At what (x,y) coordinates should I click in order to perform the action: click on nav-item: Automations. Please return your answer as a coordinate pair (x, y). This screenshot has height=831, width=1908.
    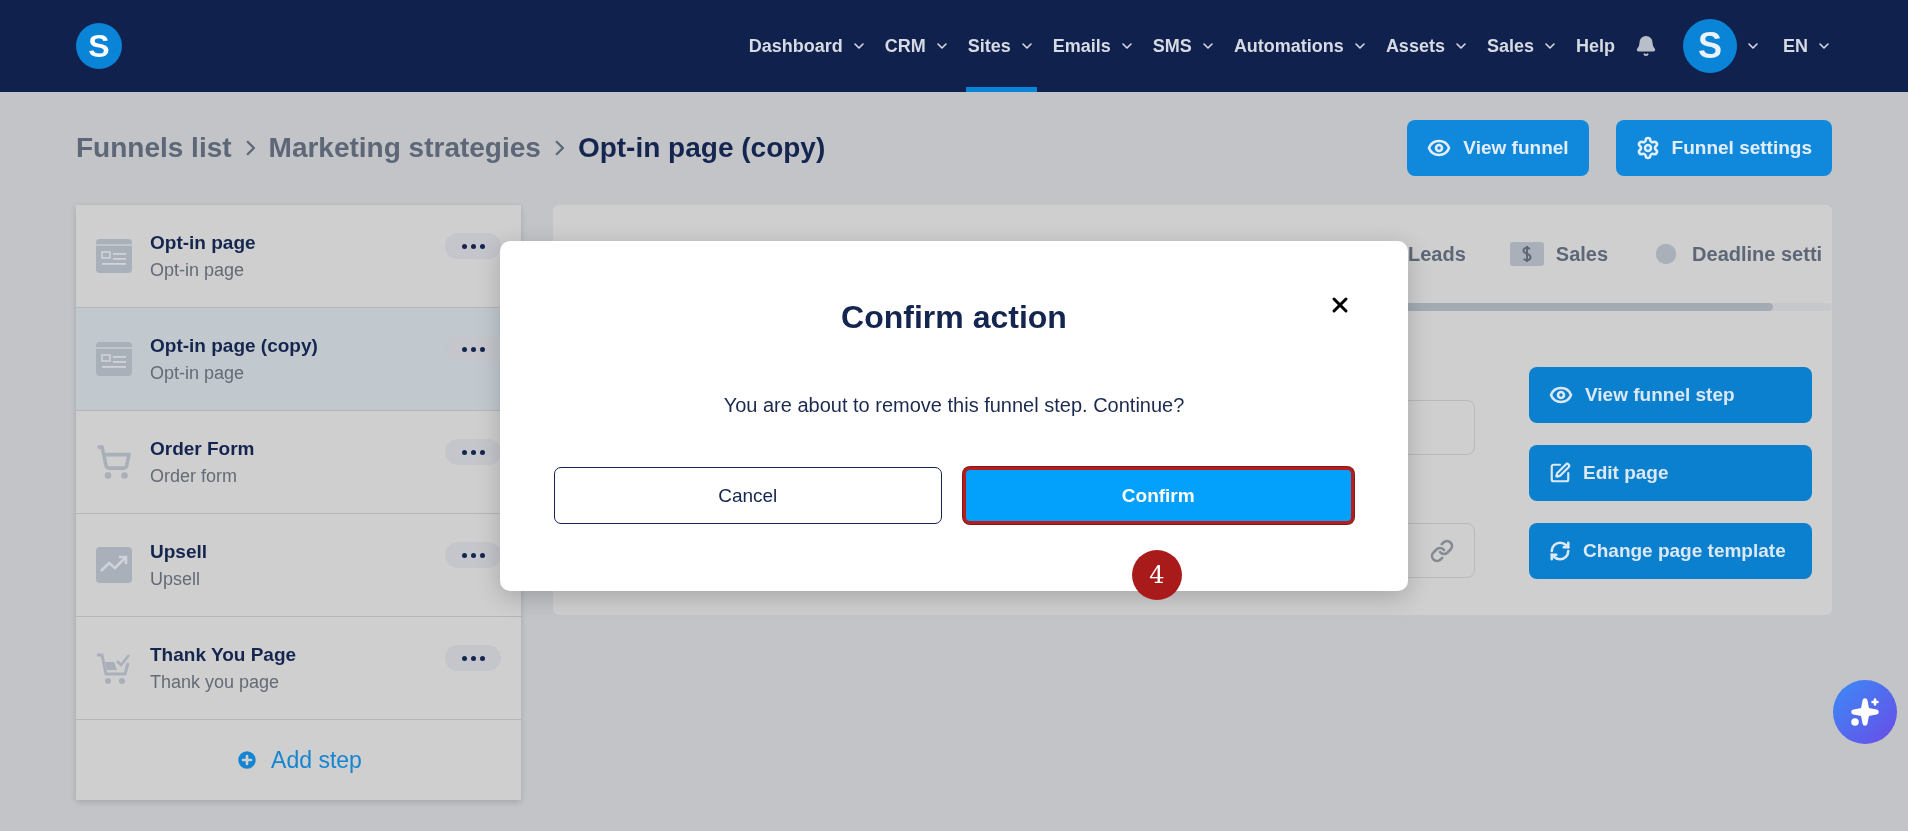
    Looking at the image, I should click on (1300, 46).